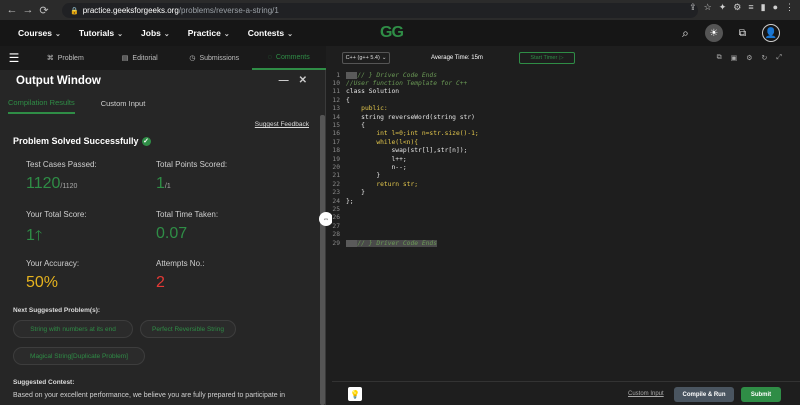 The height and width of the screenshot is (405, 800). Describe the element at coordinates (39, 33) in the screenshot. I see `nav-courses: Courses ⌄` at that location.